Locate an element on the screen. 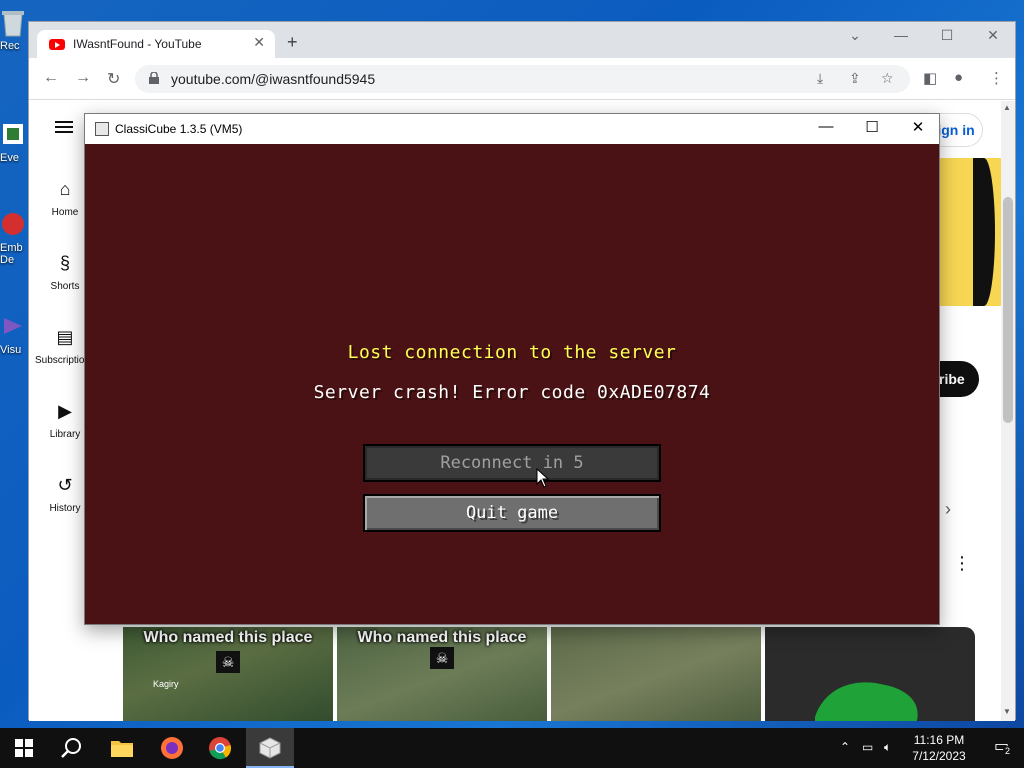 The height and width of the screenshot is (768, 1024). hamburger-menu-icon is located at coordinates (64, 127).